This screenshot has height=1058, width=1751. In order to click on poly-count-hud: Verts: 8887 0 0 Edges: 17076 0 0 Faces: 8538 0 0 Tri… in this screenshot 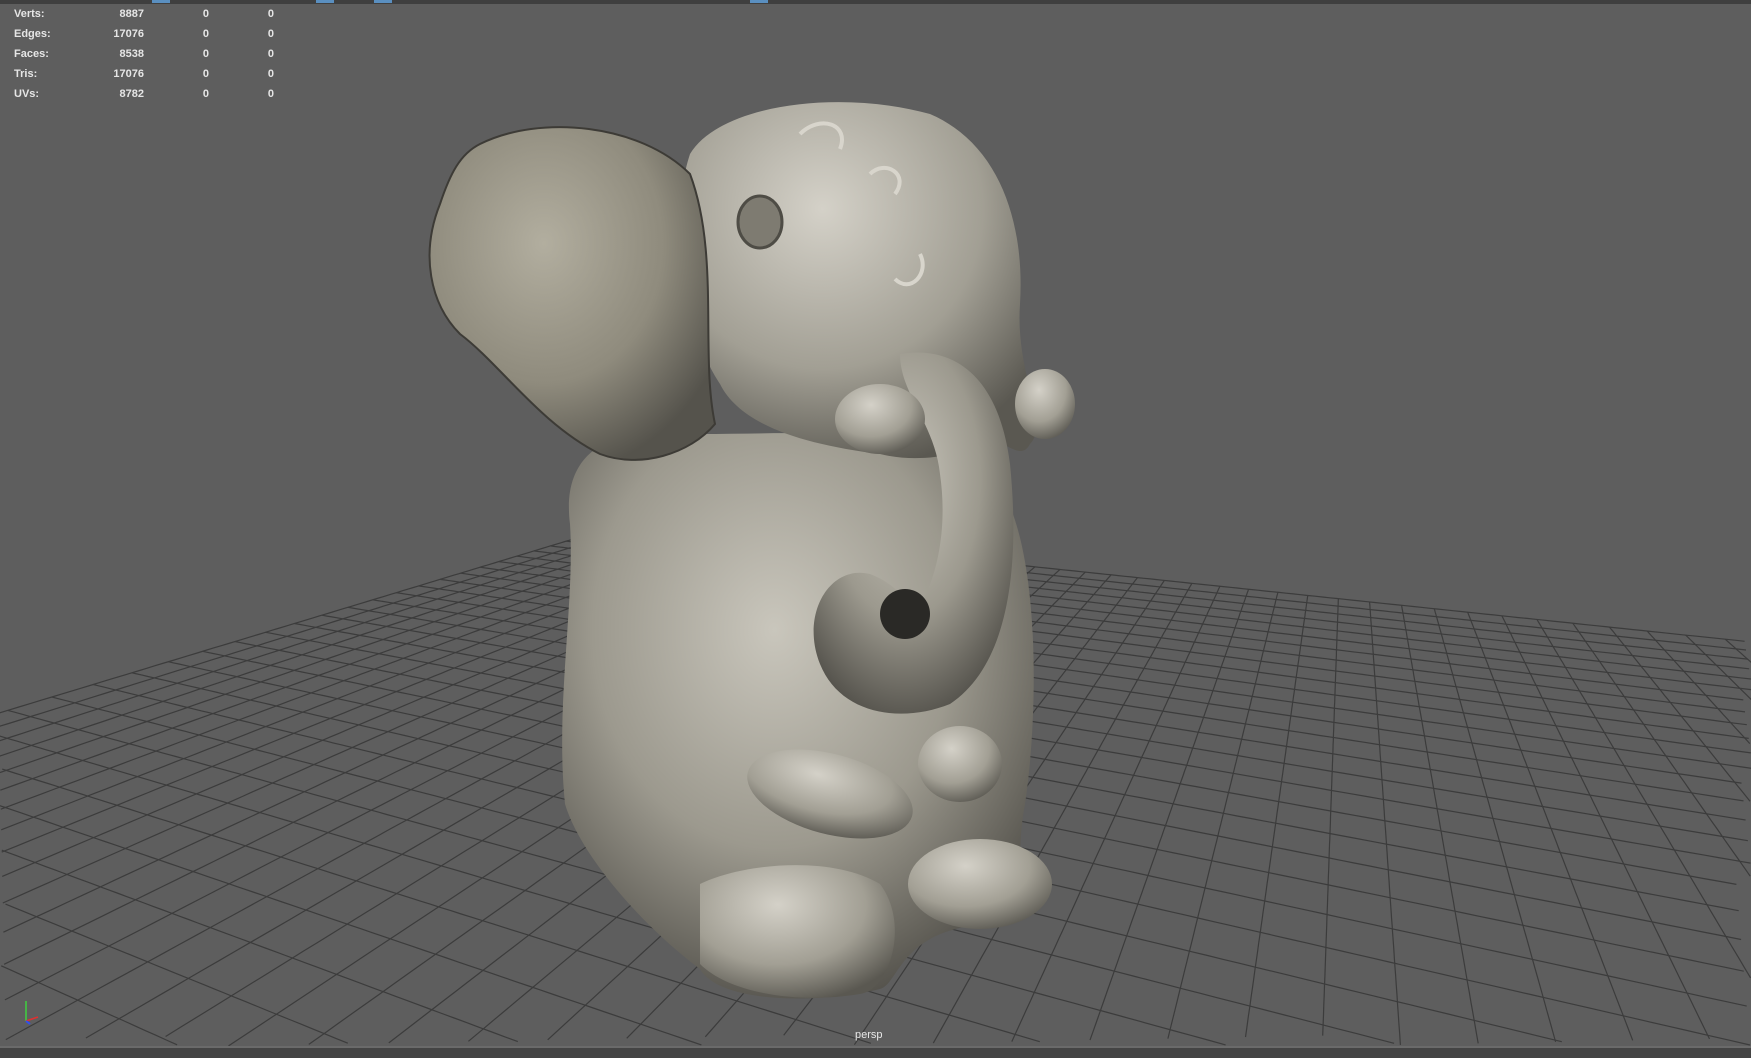, I will do `click(144, 54)`.